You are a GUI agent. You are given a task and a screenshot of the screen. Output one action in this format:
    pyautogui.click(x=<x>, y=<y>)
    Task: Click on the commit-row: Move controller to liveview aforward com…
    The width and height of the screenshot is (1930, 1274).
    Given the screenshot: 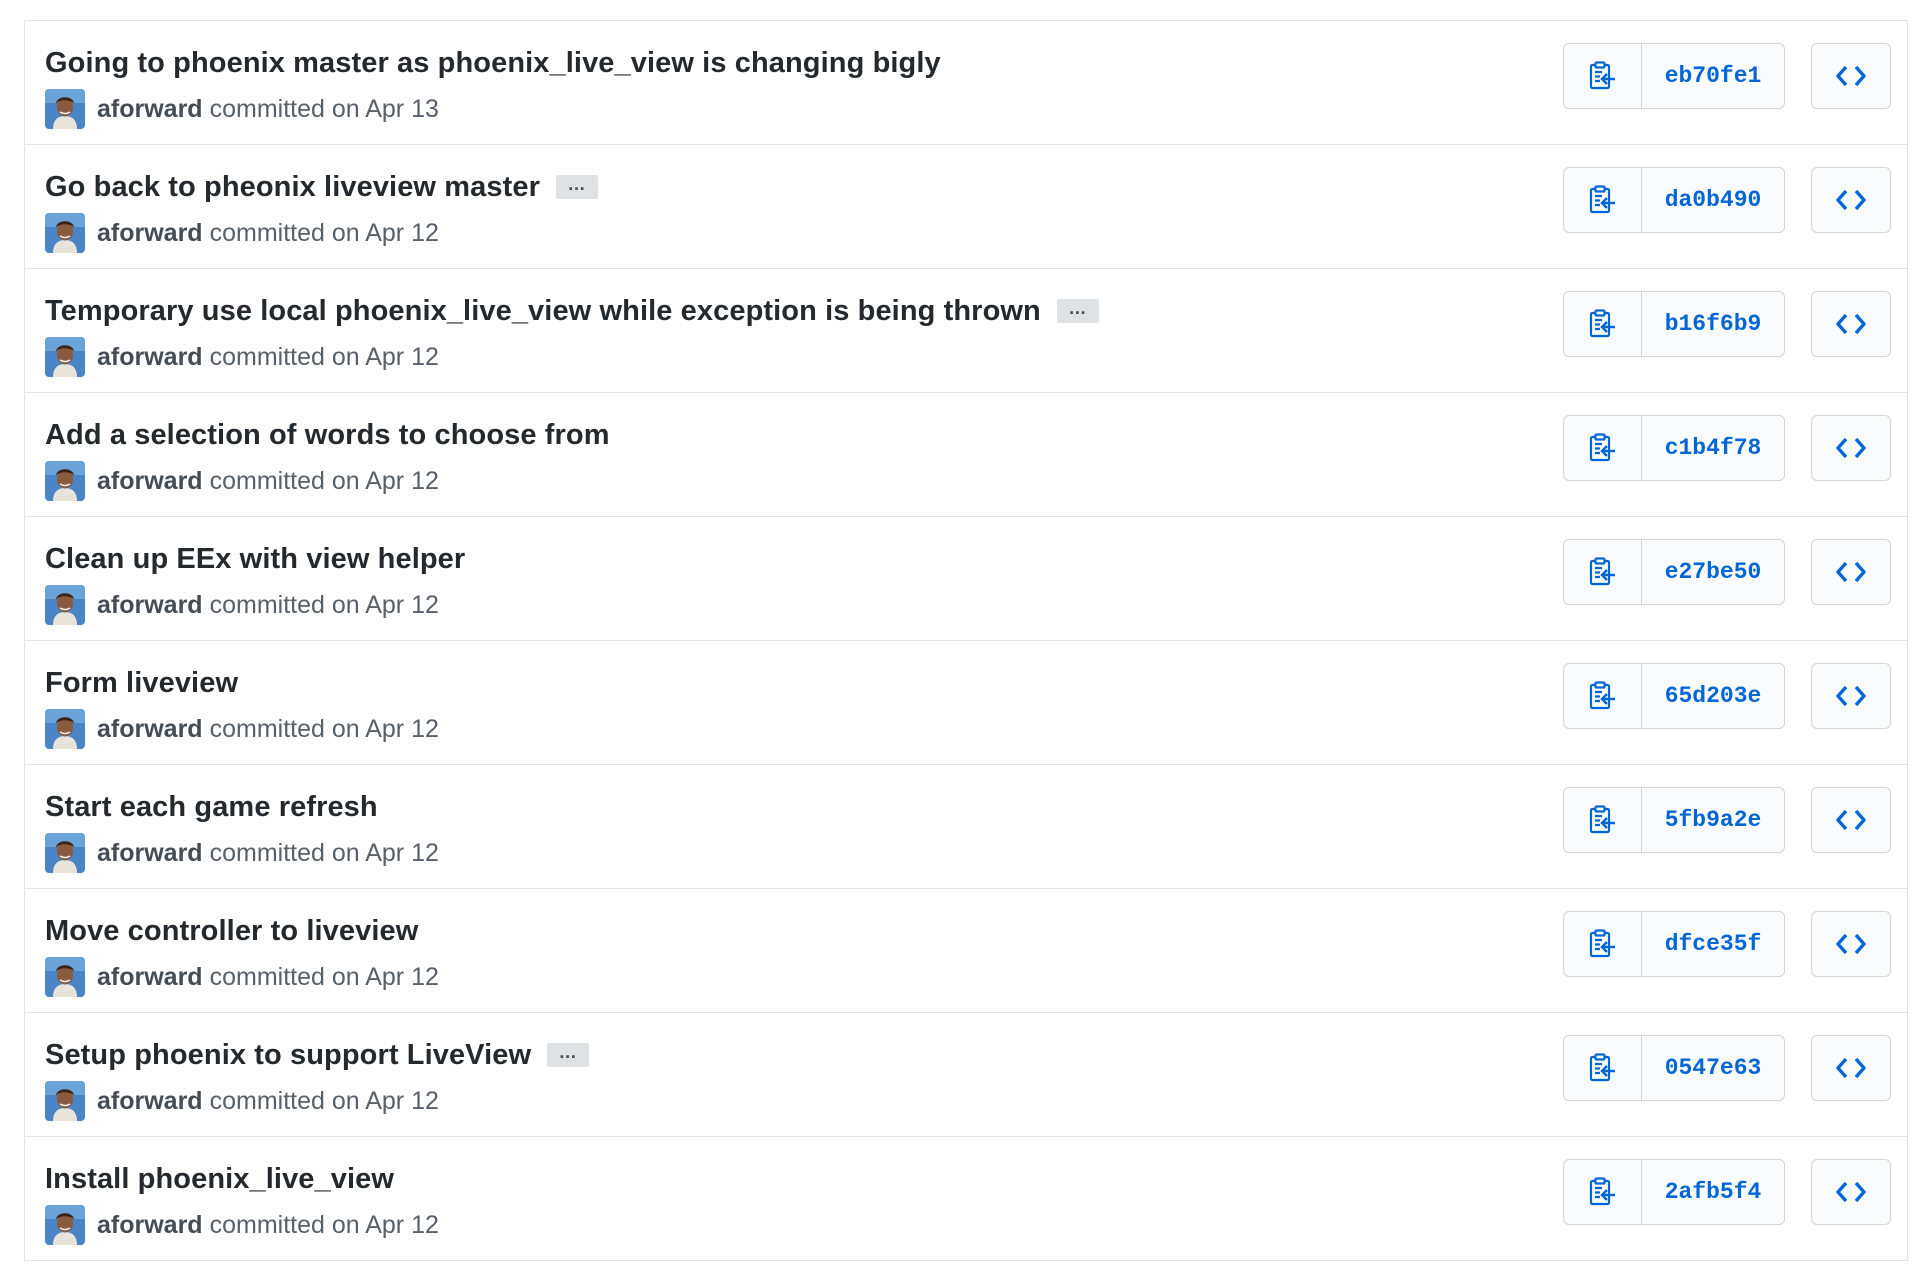 What is the action you would take?
    pyautogui.click(x=966, y=951)
    